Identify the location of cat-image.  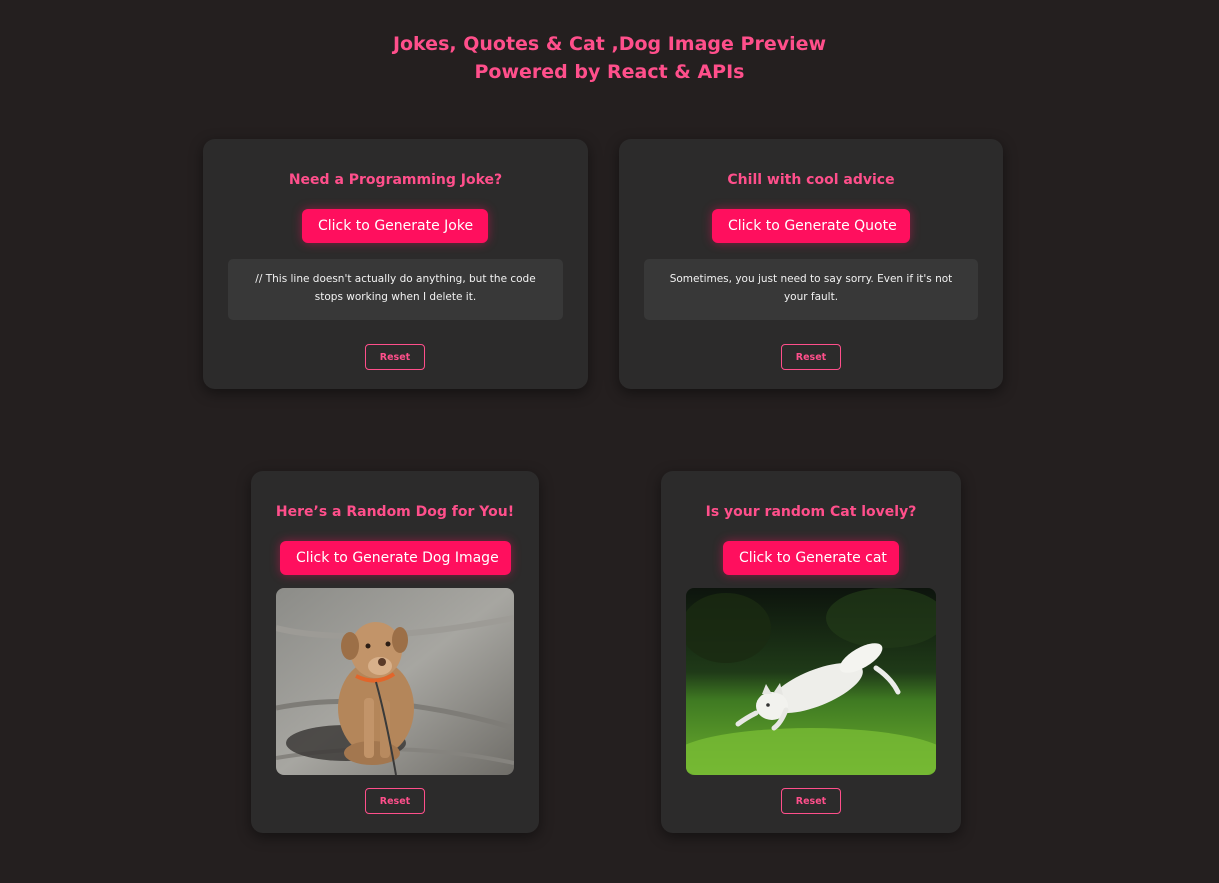
(811, 681).